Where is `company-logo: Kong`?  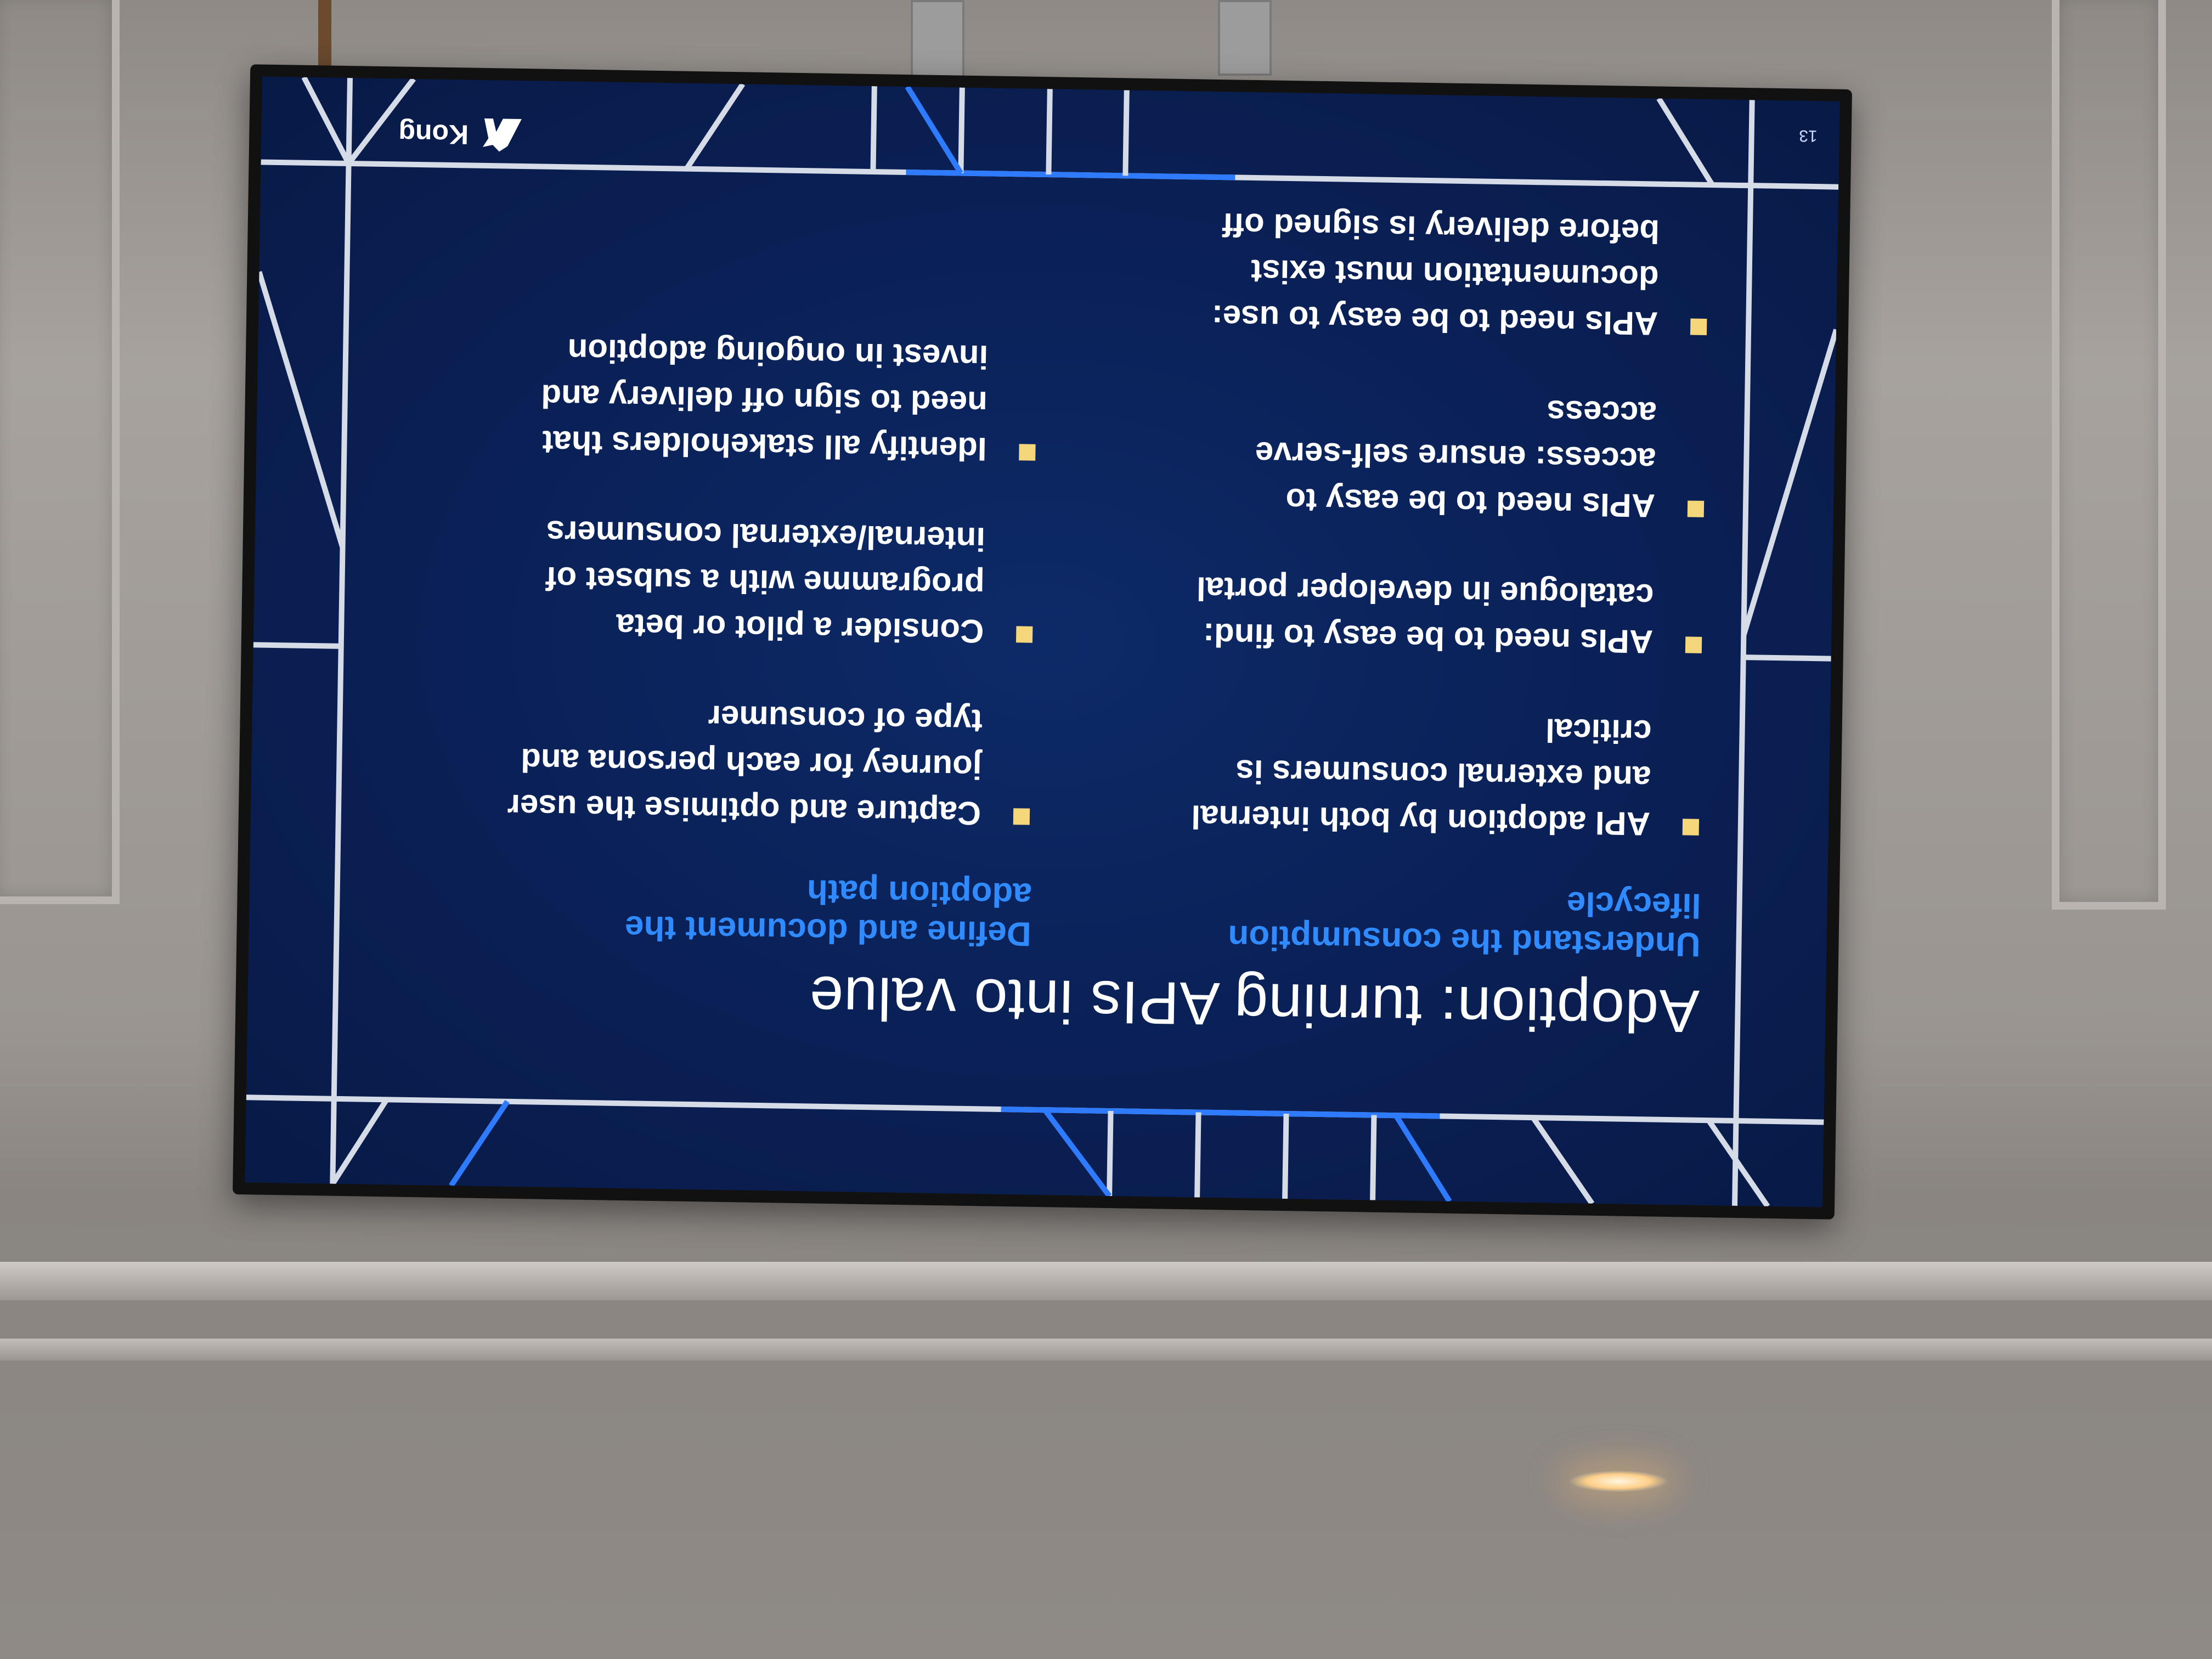
company-logo: Kong is located at coordinates (462, 134).